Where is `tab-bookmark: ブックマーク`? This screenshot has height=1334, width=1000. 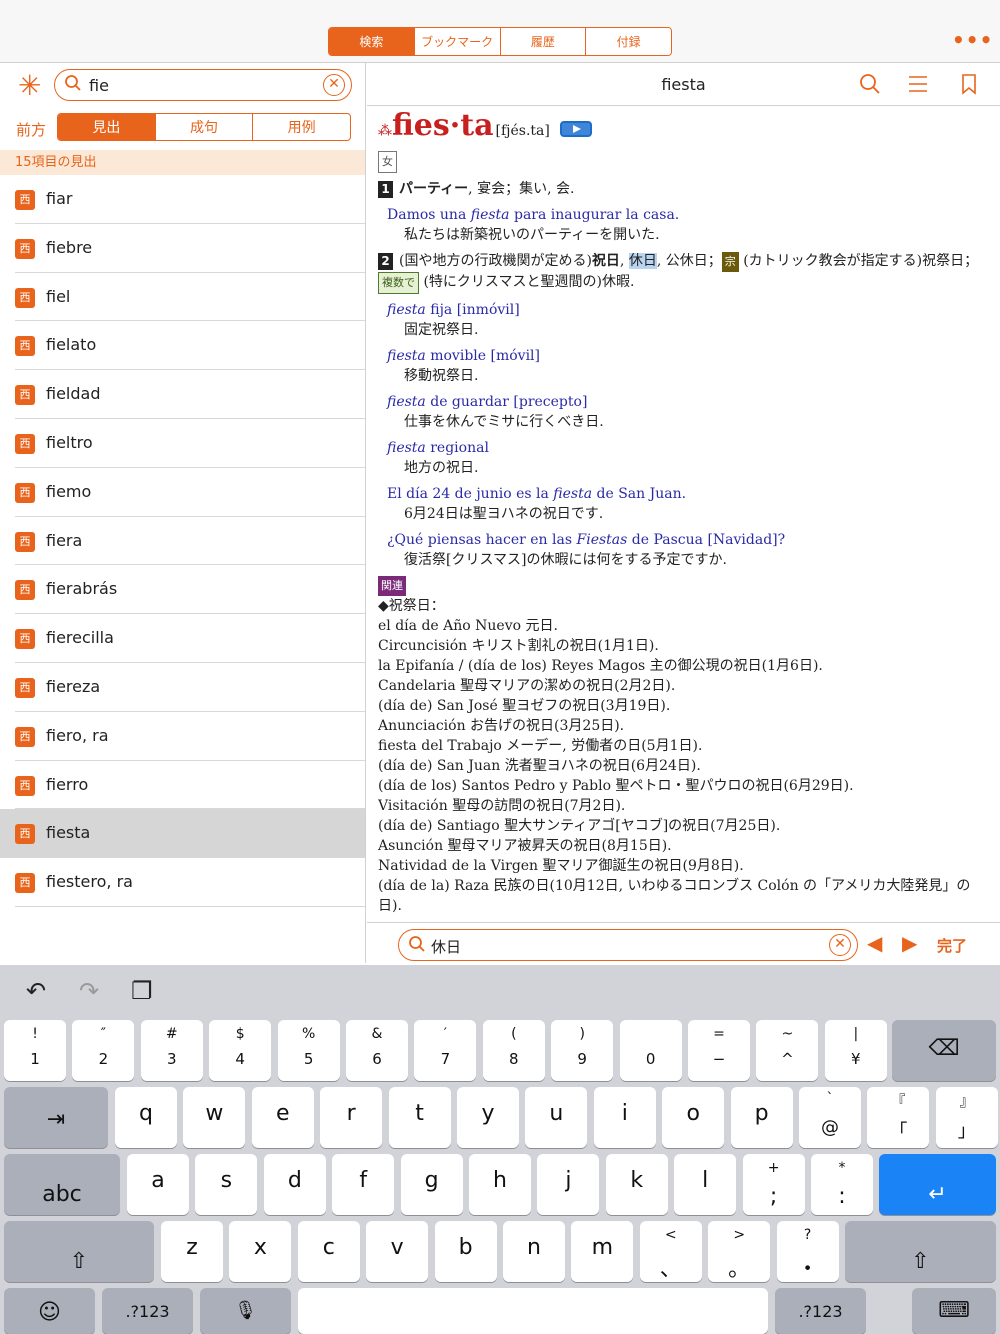
tab-bookmark: ブックマーク is located at coordinates (456, 41).